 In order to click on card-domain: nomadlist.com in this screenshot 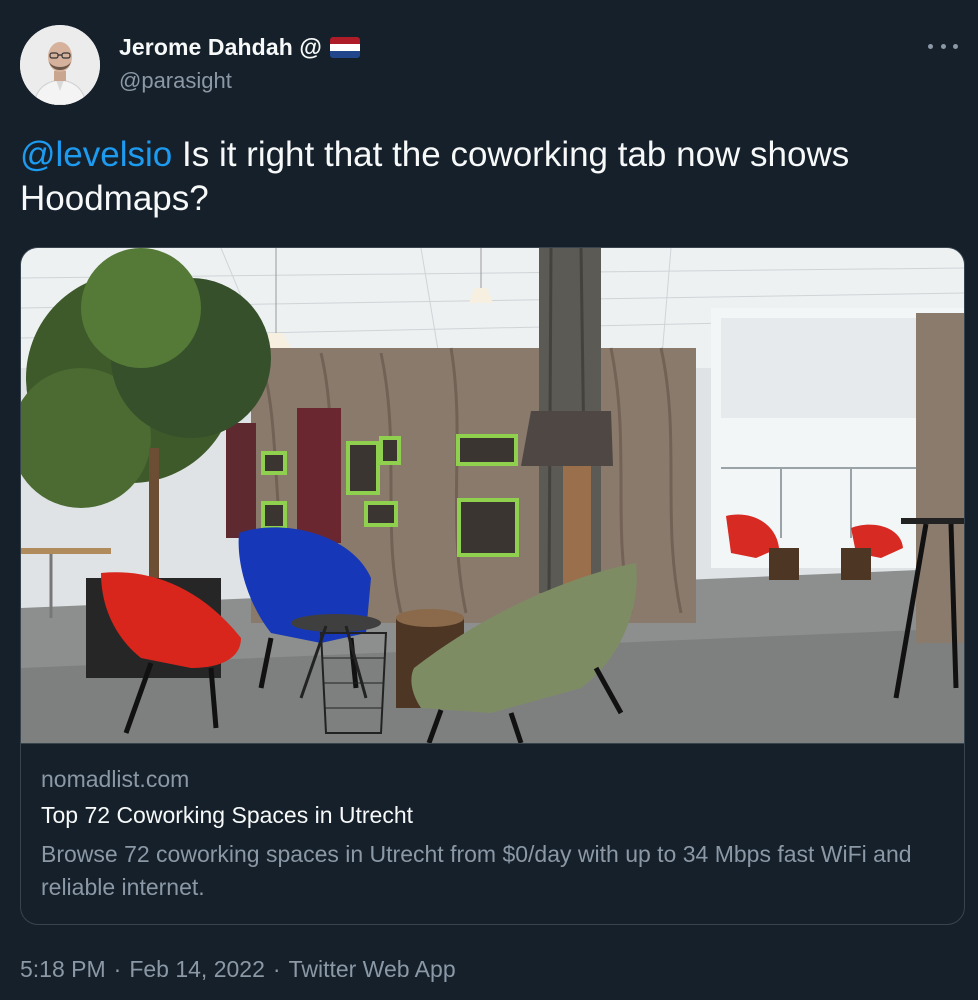, I will do `click(115, 779)`.